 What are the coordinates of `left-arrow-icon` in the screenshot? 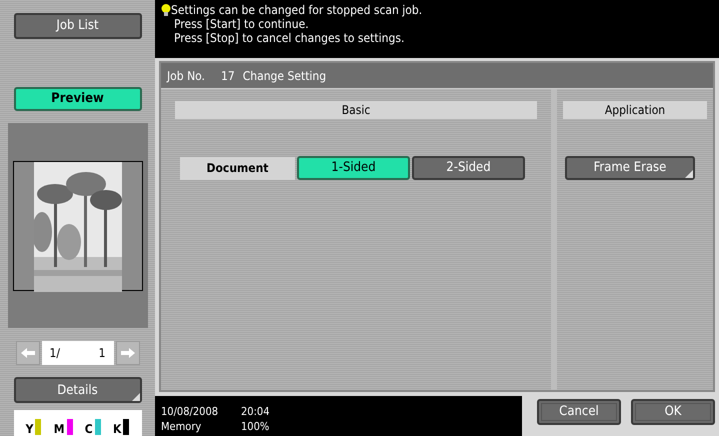 It's located at (27, 353).